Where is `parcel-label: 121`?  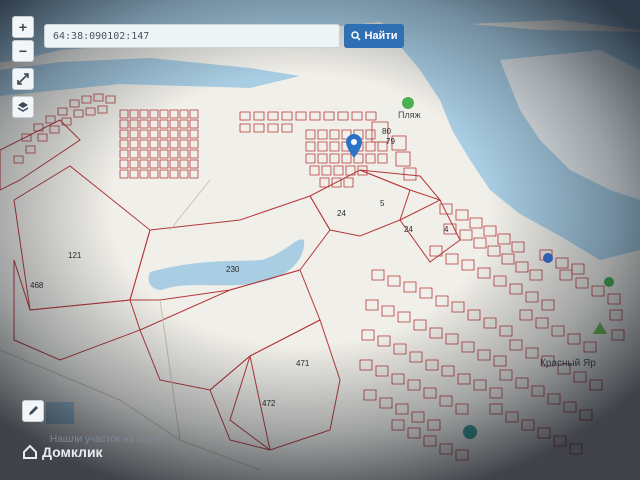
parcel-label: 121 is located at coordinates (75, 255).